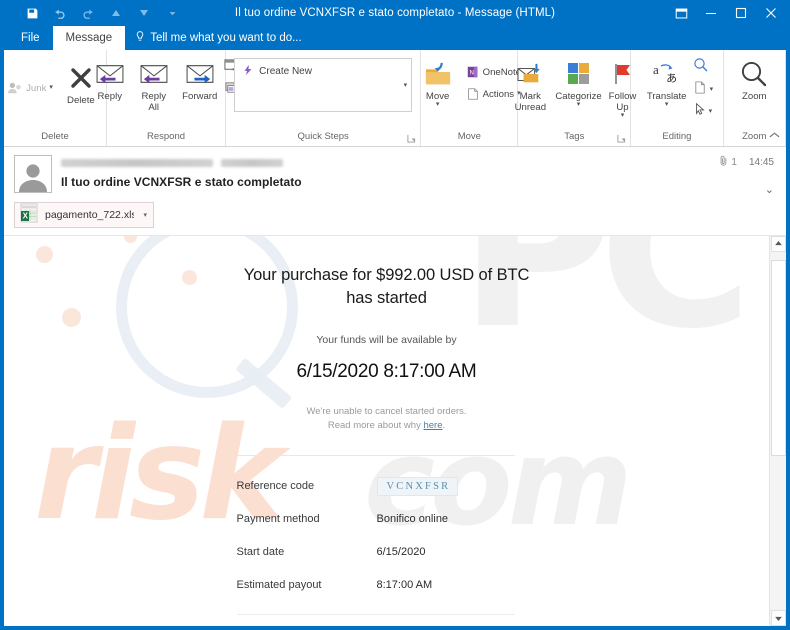 Image resolution: width=790 pixels, height=630 pixels. What do you see at coordinates (277, 71) in the screenshot?
I see `create-new-quick-step: Create New` at bounding box center [277, 71].